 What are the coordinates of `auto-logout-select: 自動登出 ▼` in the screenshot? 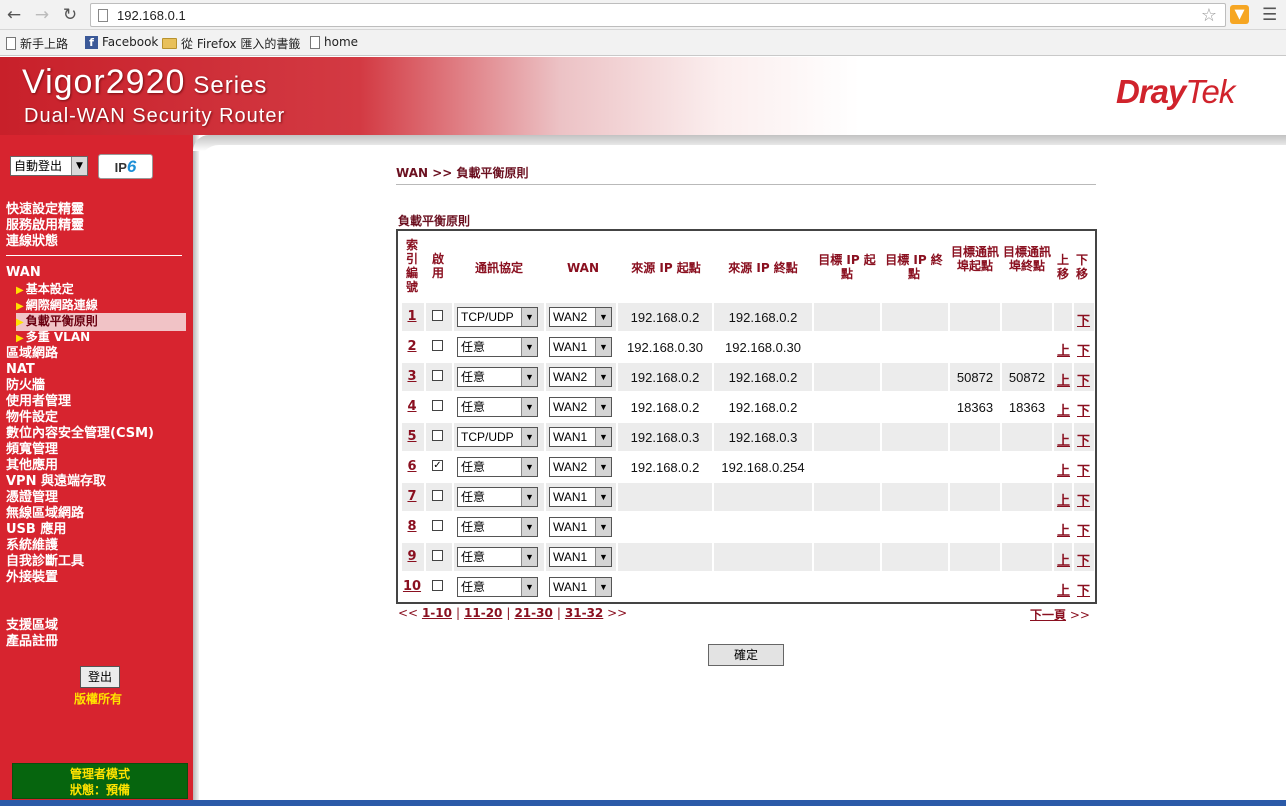 It's located at (49, 166).